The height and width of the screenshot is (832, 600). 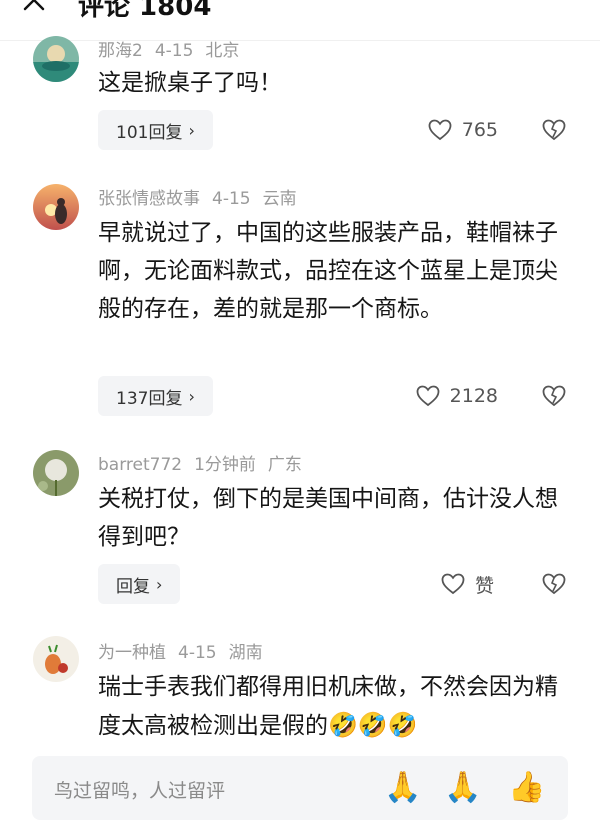 I want to click on reply-button: 回复 ›, so click(x=139, y=584).